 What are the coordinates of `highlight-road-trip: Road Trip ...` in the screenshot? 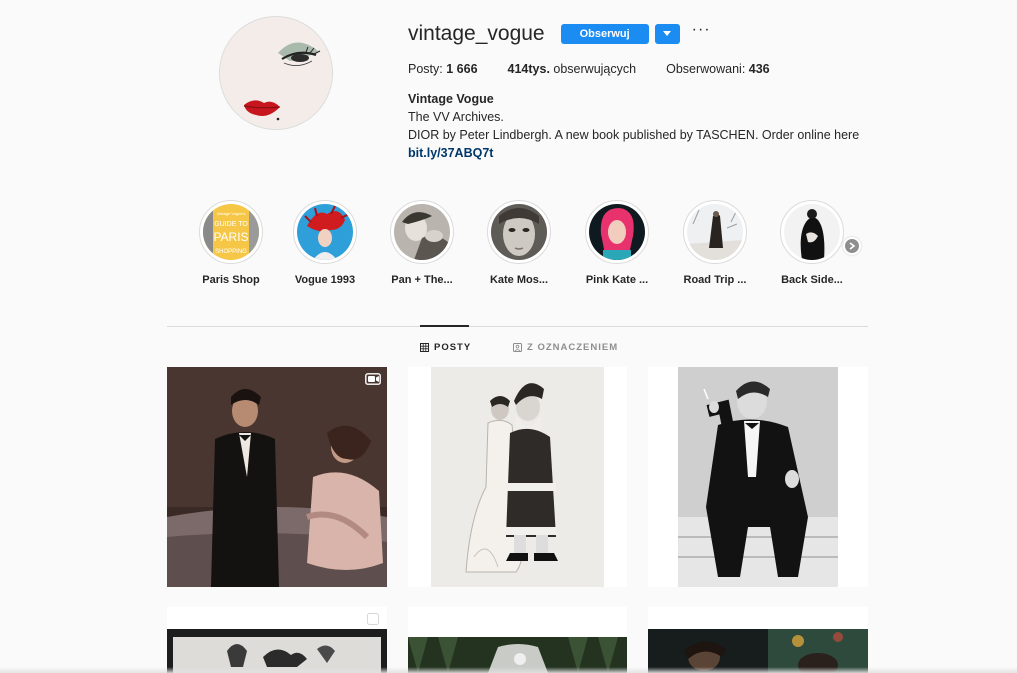 It's located at (715, 243).